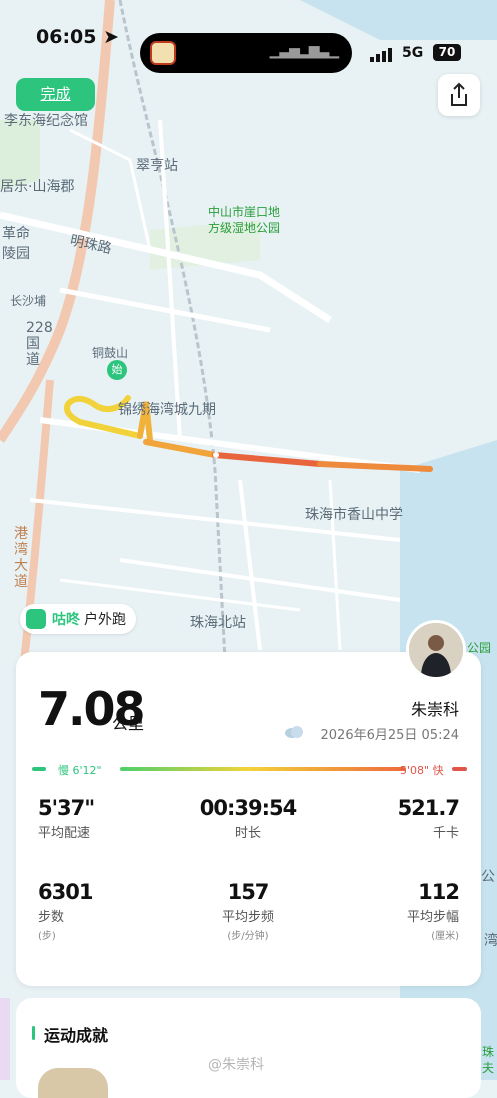  I want to click on app-badge: 咕咚 户外跑, so click(78, 619).